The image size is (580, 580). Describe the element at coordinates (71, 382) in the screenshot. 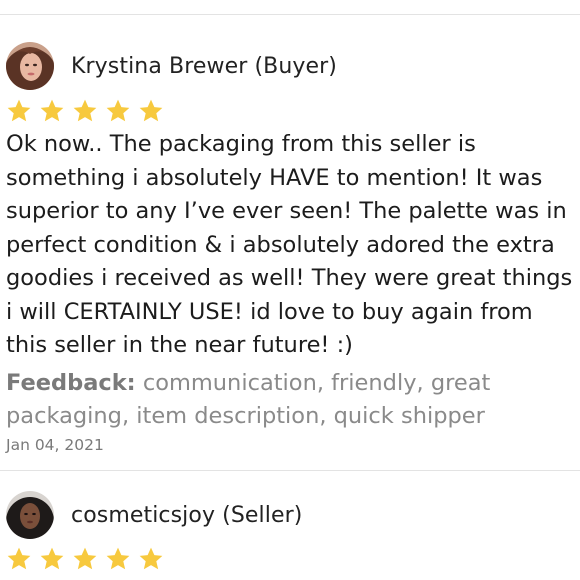

I see `feedback-label: Feedback:` at that location.